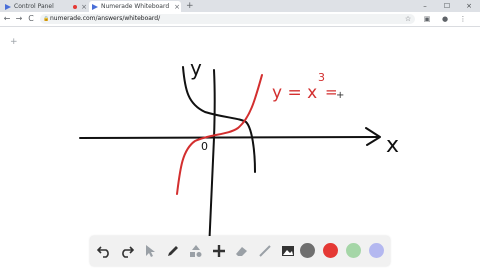  What do you see at coordinates (204, 146) in the screenshot?
I see `origin-label: 0` at bounding box center [204, 146].